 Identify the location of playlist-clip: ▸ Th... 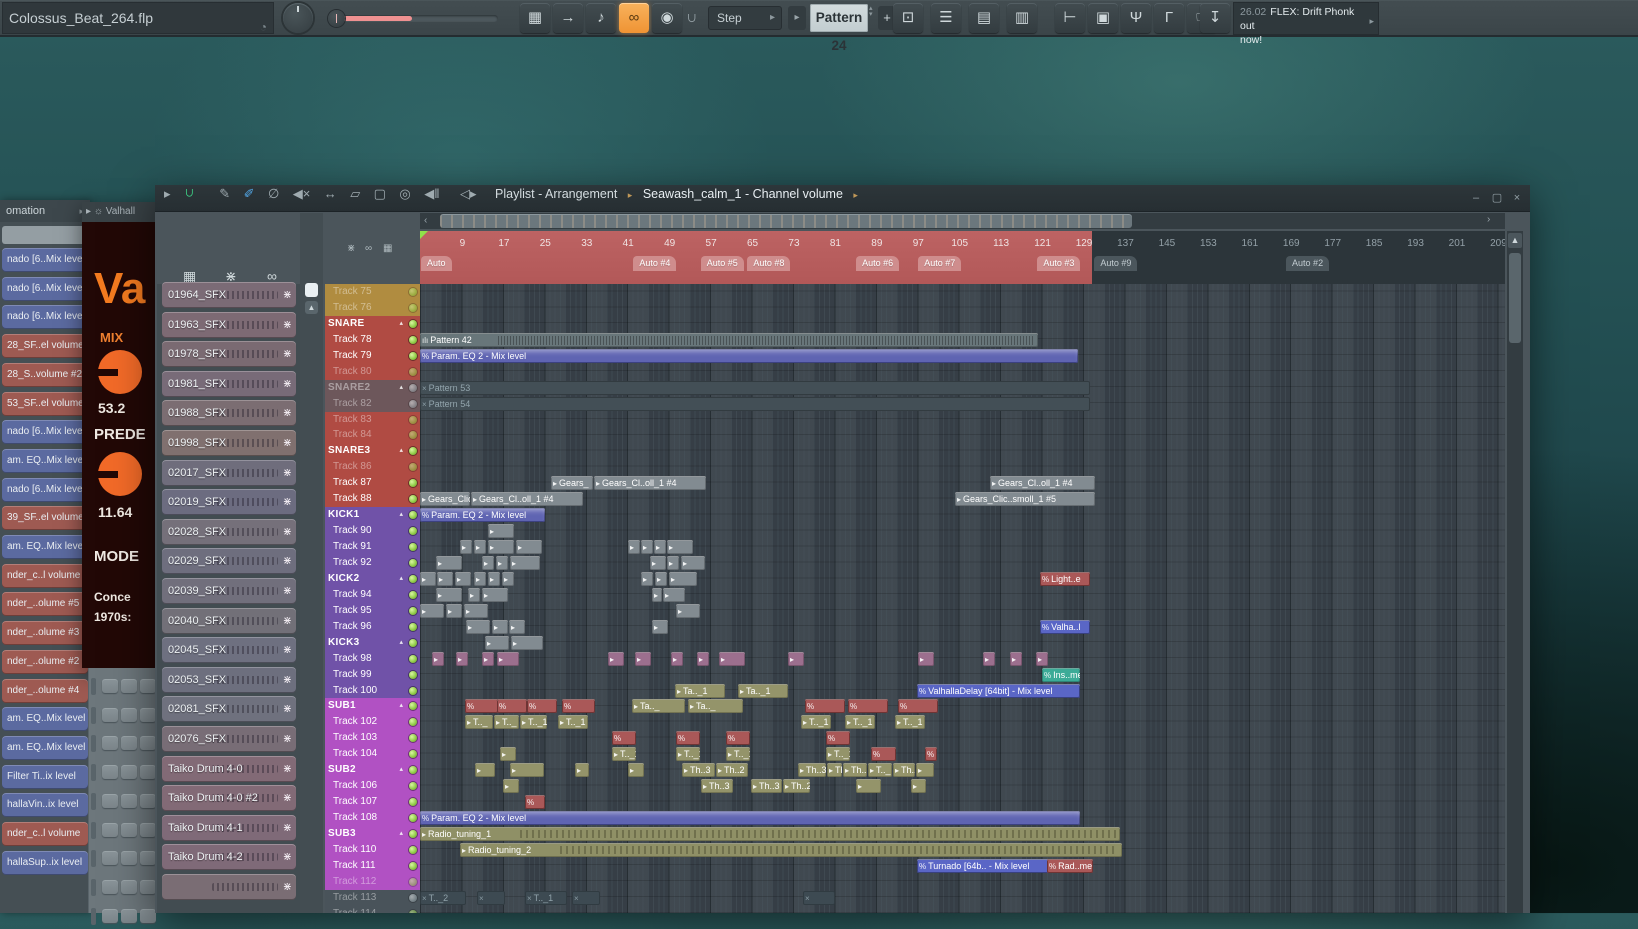
(904, 770).